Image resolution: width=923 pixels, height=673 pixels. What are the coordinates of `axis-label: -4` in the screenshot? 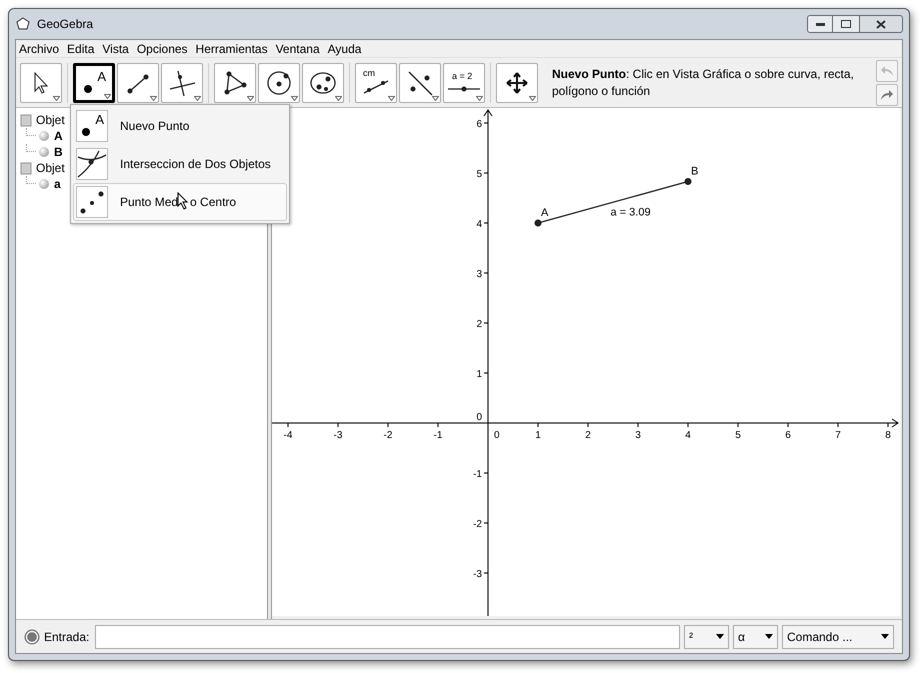 It's located at (288, 435).